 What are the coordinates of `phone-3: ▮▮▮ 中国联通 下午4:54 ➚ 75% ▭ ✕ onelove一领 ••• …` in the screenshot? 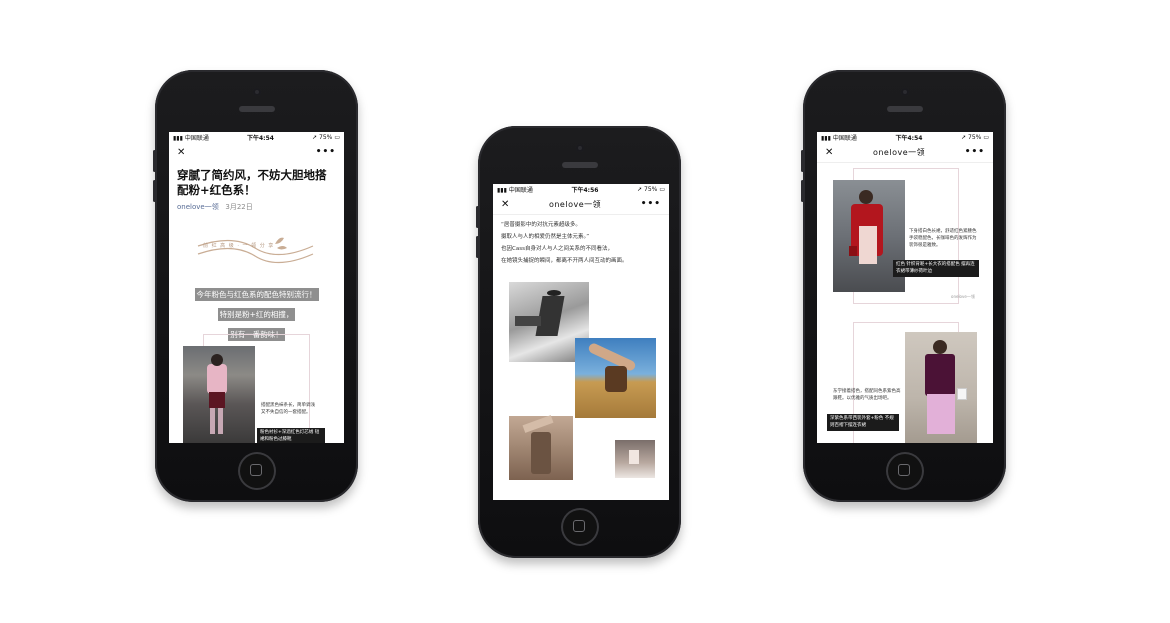 It's located at (903, 286).